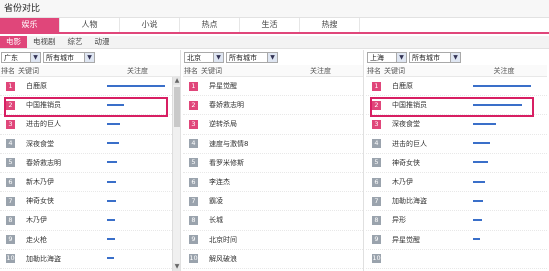 Image resolution: width=549 pixels, height=271 pixels. What do you see at coordinates (238, 124) in the screenshot?
I see `keyword-link: 逆转杀局` at bounding box center [238, 124].